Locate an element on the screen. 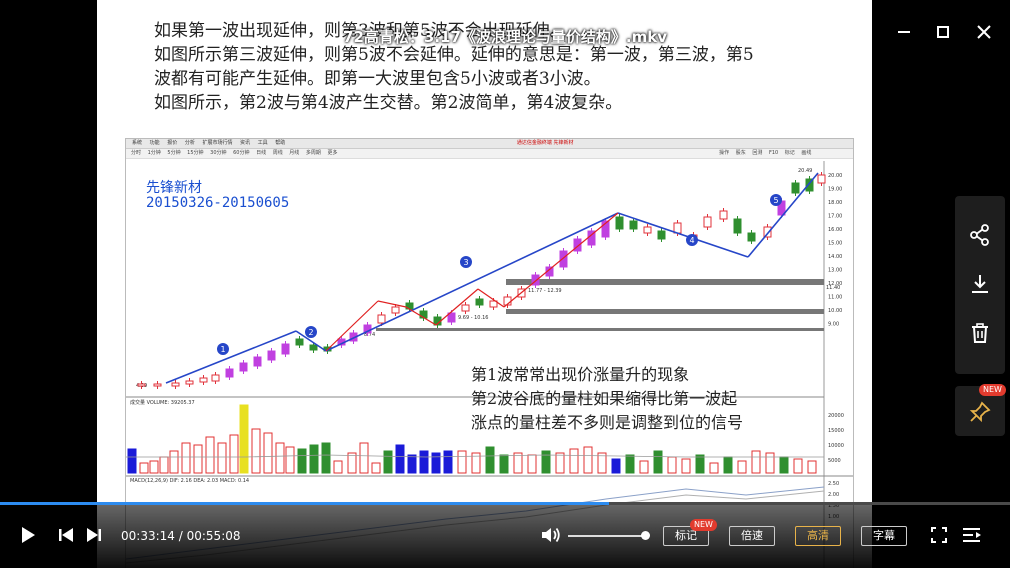  volume-tick: 20000 is located at coordinates (836, 416).